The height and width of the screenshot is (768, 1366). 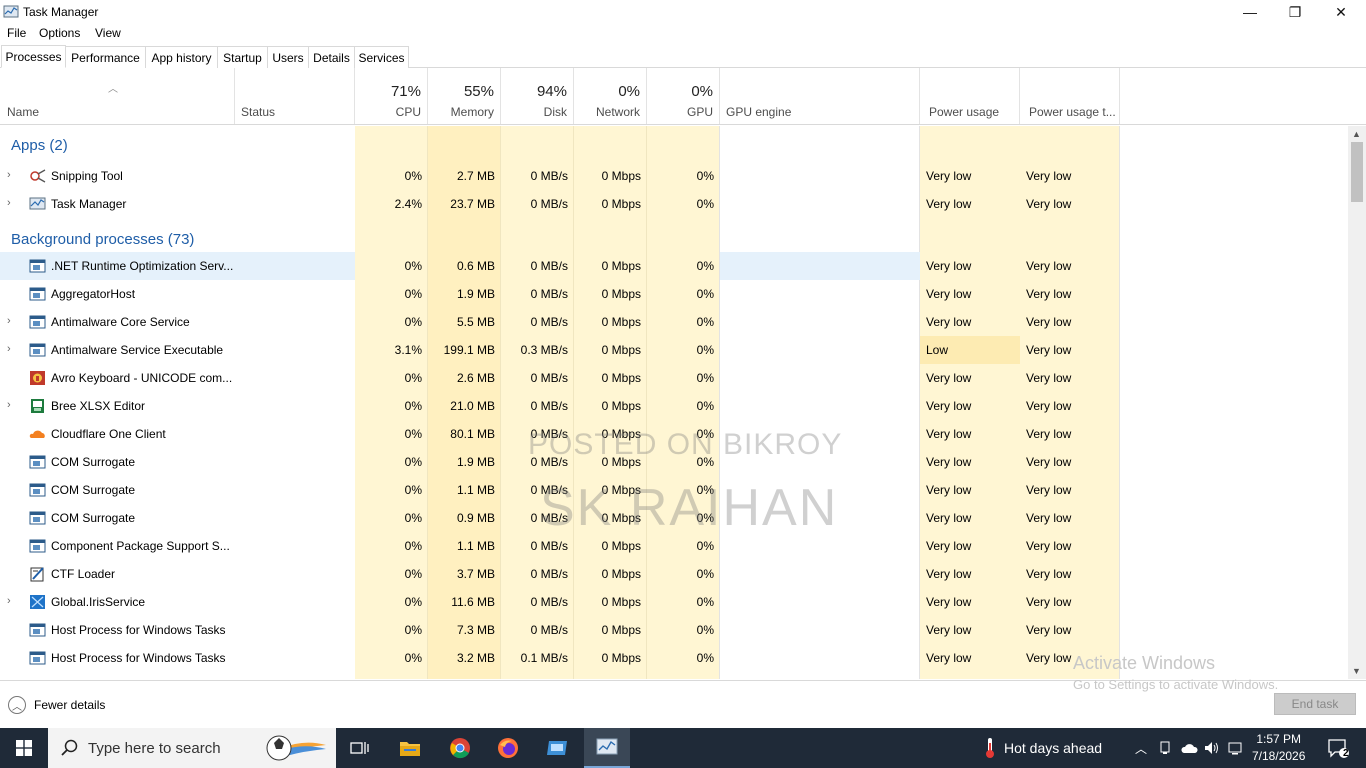 I want to click on taskbar-search-box: Type here to search, so click(x=192, y=748).